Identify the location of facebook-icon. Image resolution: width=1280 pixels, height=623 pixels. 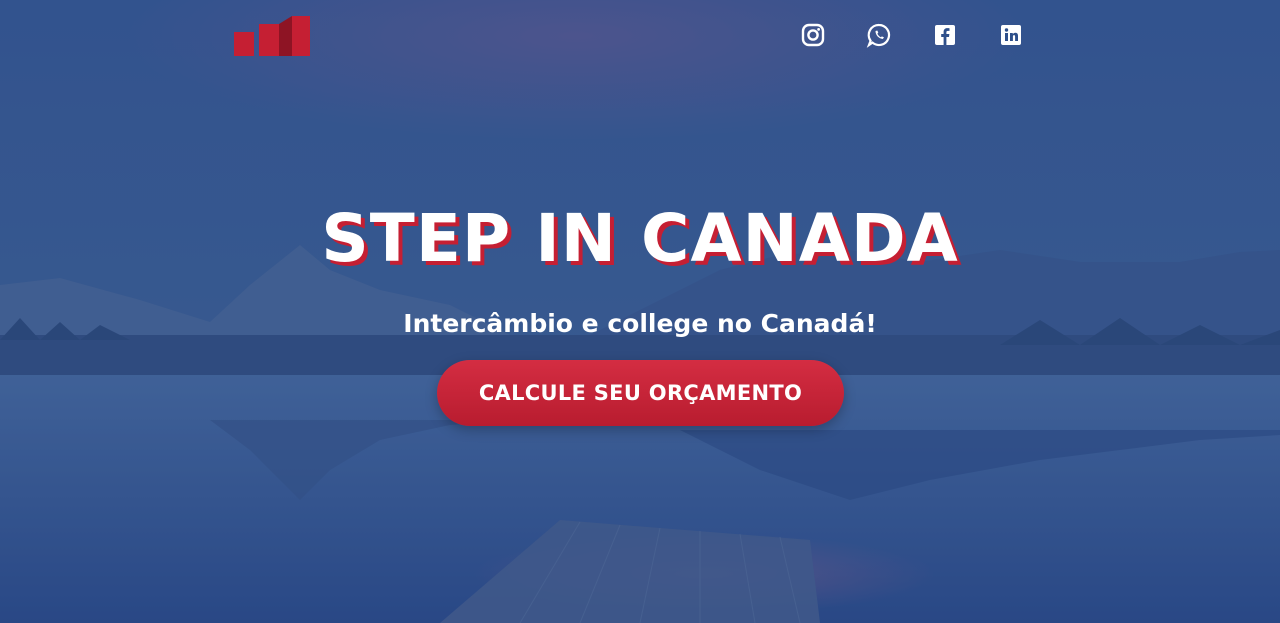
(945, 35).